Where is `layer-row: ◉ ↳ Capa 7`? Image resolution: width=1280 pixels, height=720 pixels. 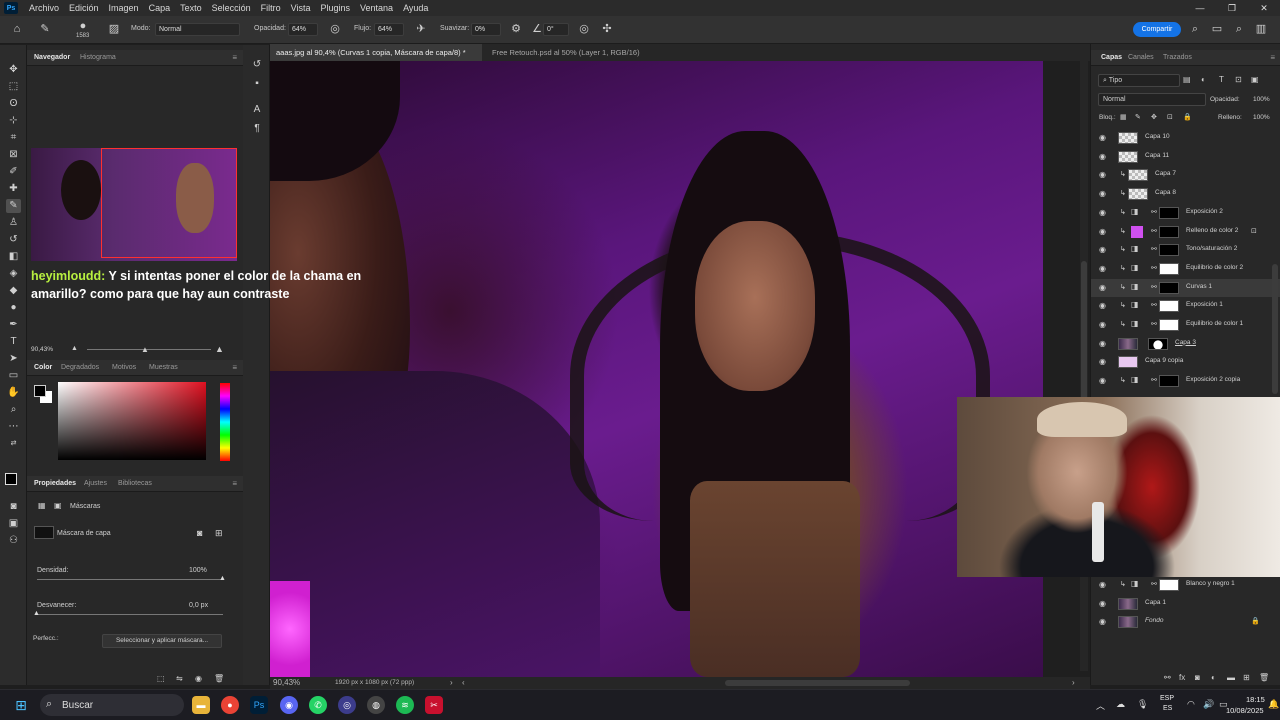 layer-row: ◉ ↳ Capa 7 is located at coordinates (1185, 175).